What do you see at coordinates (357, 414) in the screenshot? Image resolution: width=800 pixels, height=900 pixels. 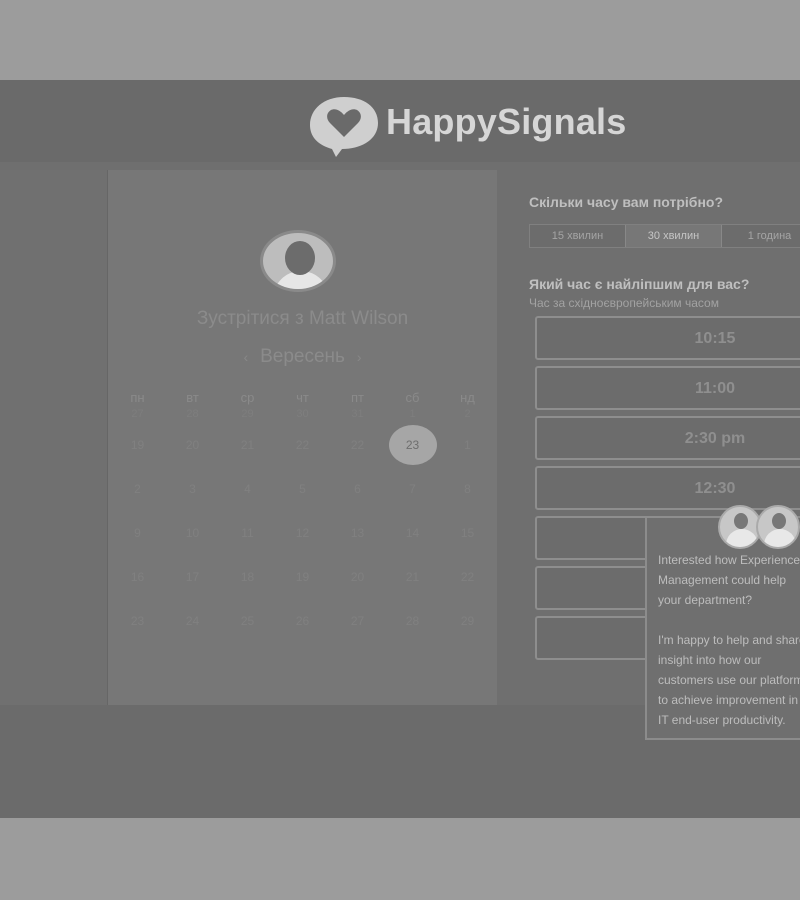 I see `calendar-day: 31` at bounding box center [357, 414].